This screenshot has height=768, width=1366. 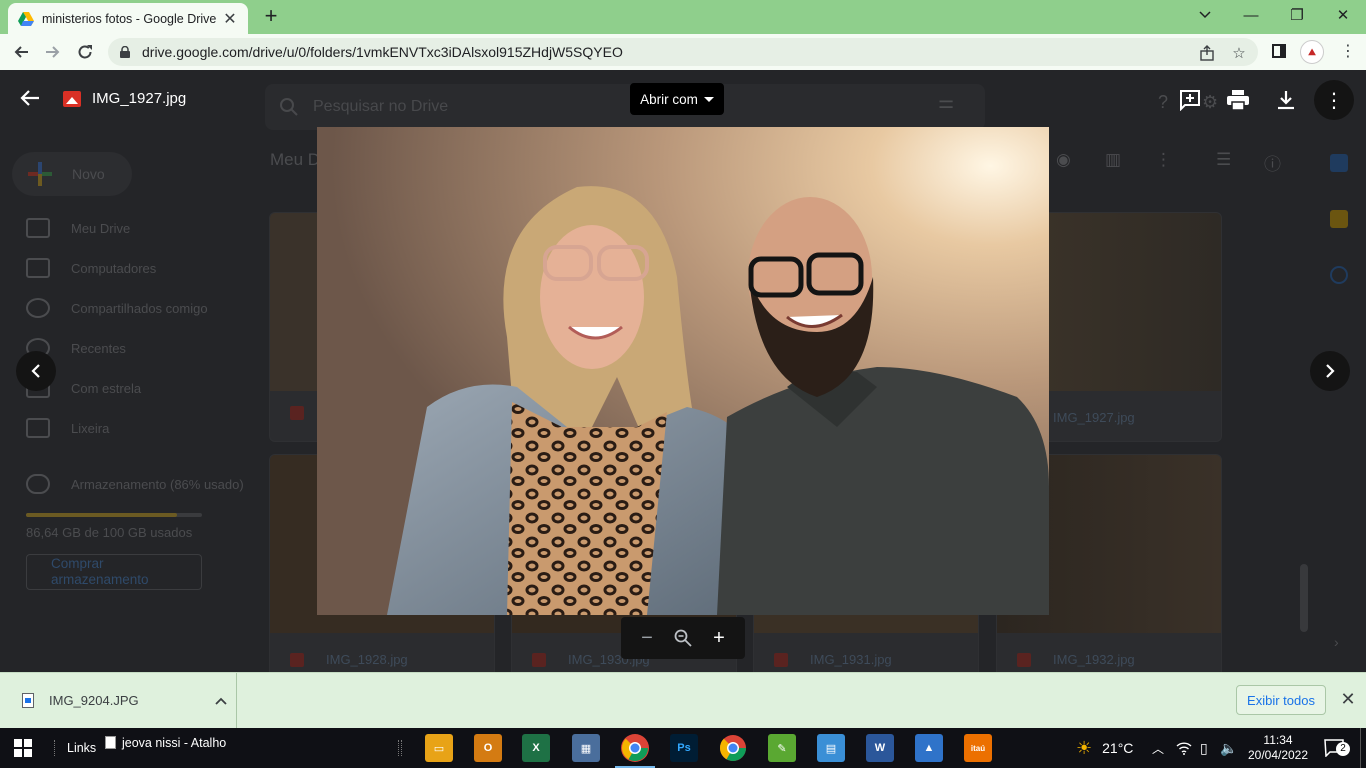 I want to click on browser-tab: ministerios fotos - Google Drive ✕, so click(x=128, y=18).